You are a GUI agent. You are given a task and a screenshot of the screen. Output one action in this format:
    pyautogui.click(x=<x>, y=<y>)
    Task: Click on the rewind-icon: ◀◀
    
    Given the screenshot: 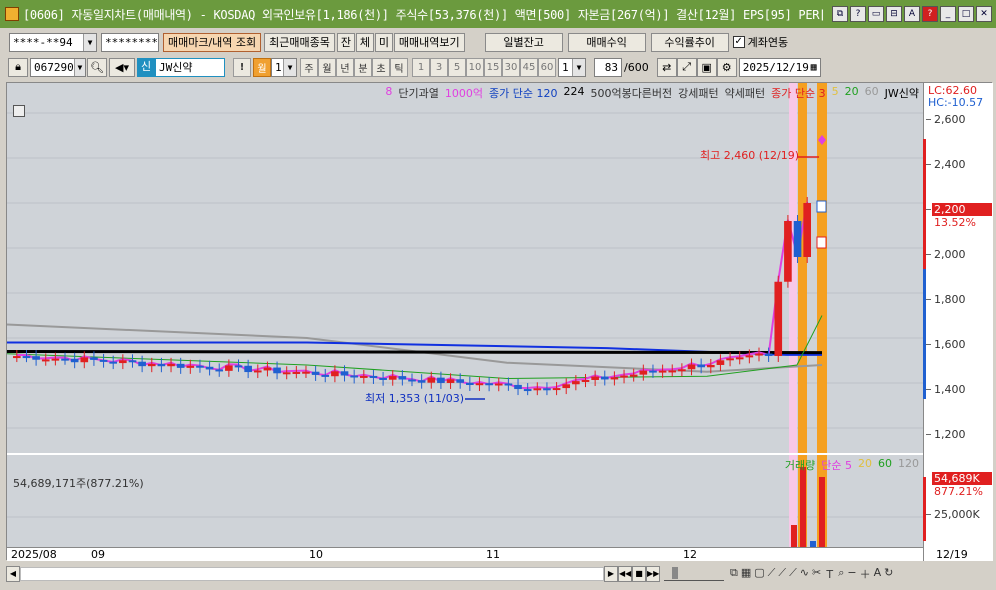 What is the action you would take?
    pyautogui.click(x=625, y=574)
    